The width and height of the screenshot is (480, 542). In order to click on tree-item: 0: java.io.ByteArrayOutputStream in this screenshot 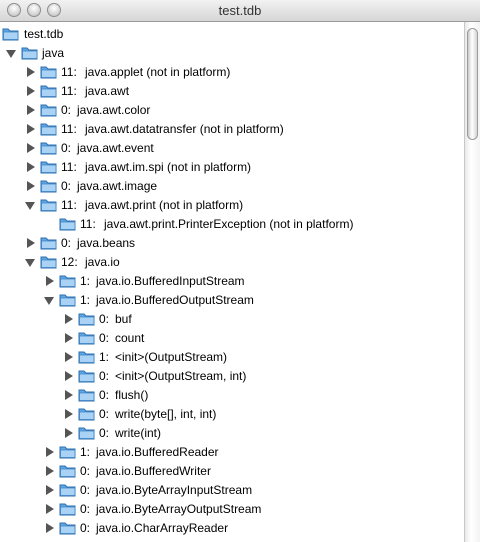, I will do `click(232, 509)`.